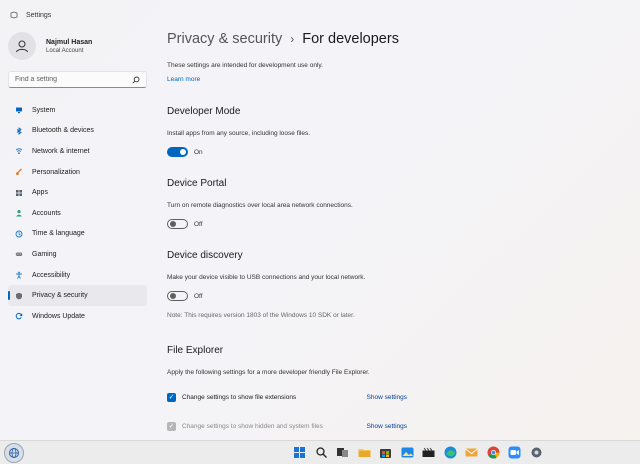  What do you see at coordinates (19, 254) in the screenshot?
I see `gaming-icon` at bounding box center [19, 254].